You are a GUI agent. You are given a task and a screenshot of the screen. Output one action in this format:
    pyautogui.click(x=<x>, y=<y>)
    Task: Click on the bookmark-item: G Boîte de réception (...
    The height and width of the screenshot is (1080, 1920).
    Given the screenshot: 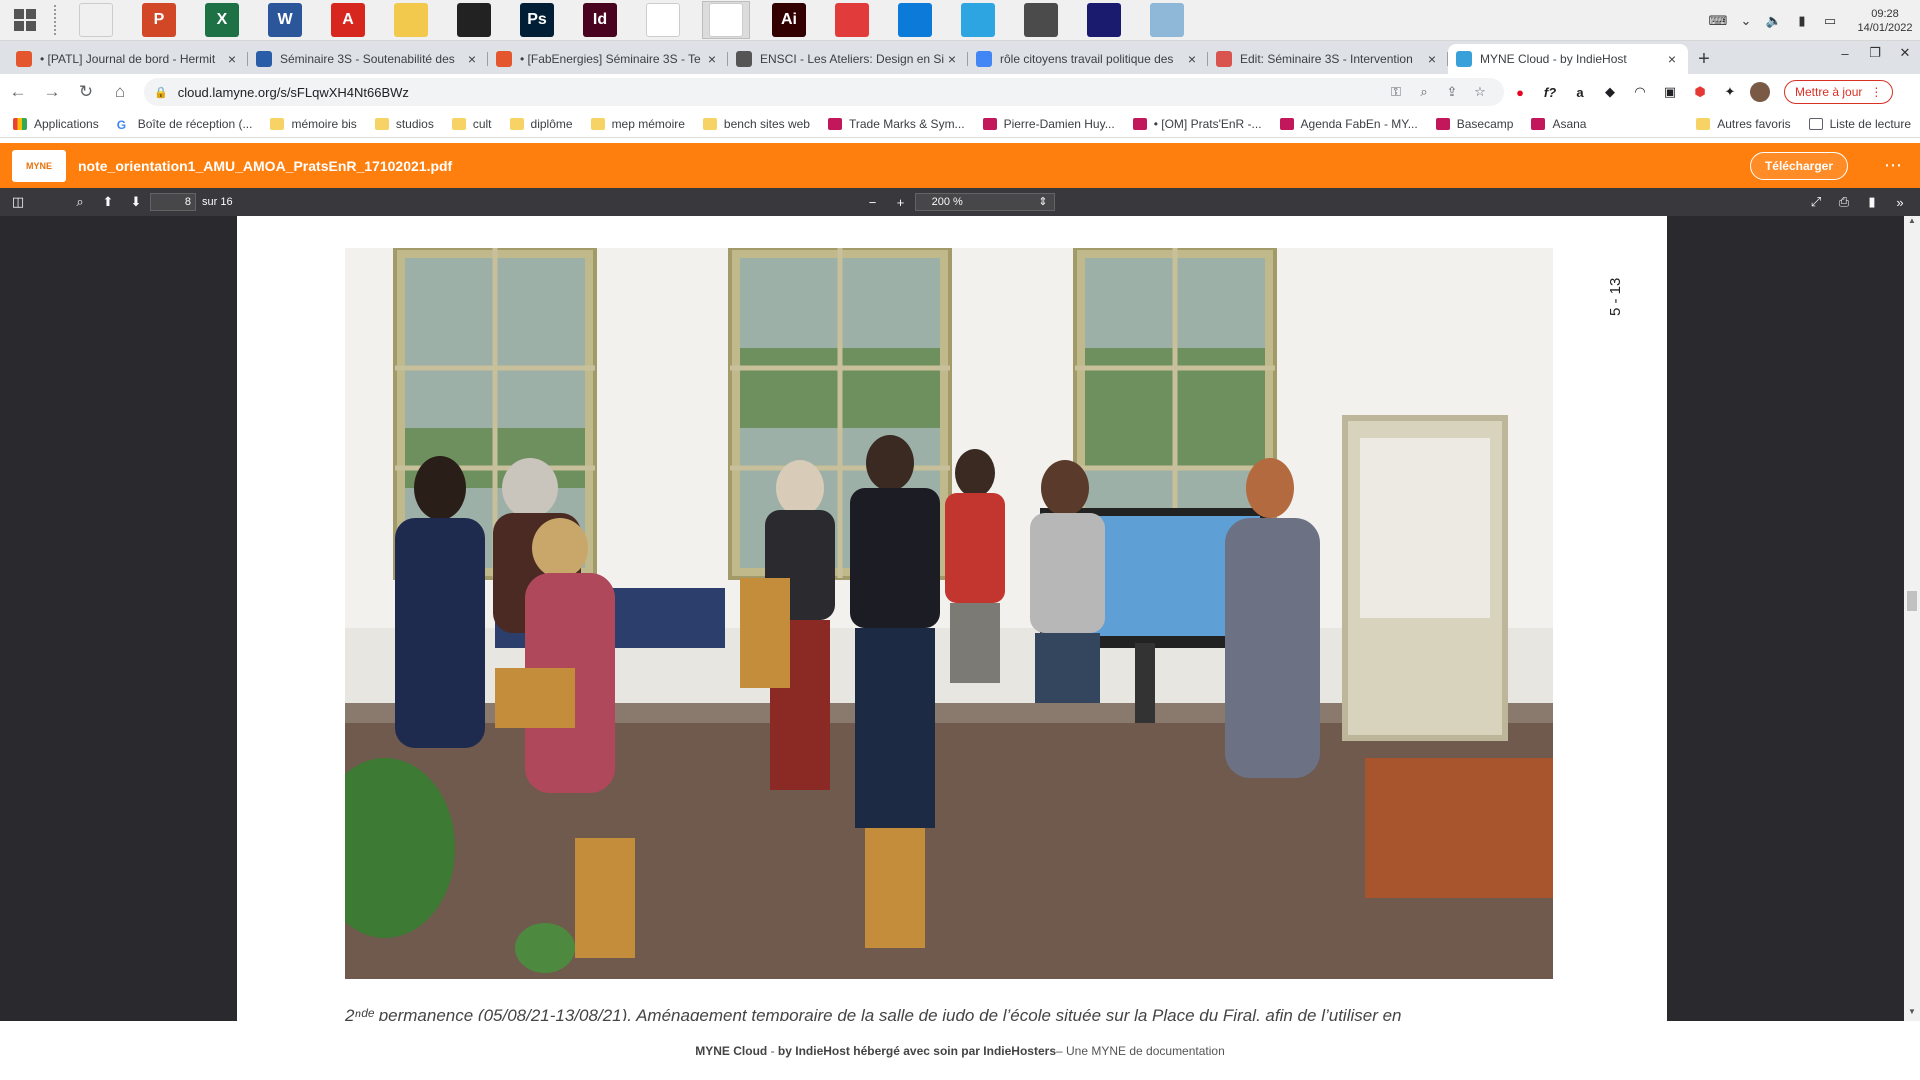 What is the action you would take?
    pyautogui.click(x=185, y=124)
    